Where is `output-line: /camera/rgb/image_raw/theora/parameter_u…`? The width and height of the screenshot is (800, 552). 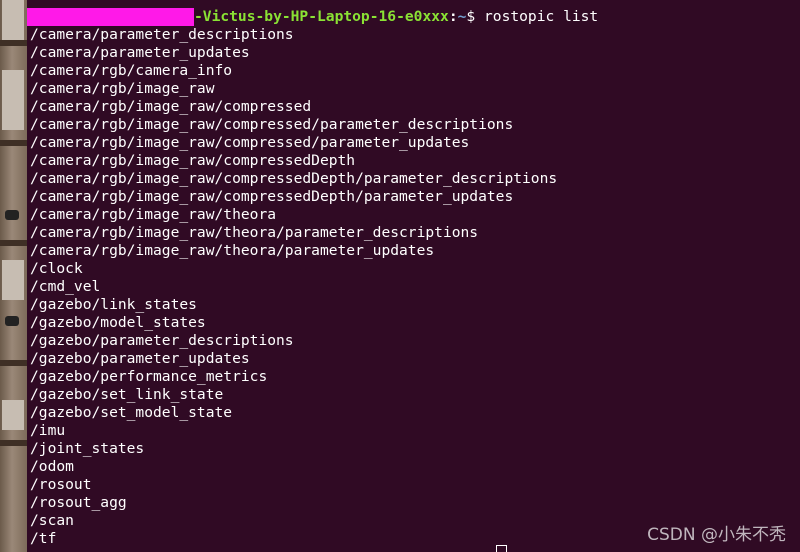 output-line: /camera/rgb/image_raw/theora/parameter_u… is located at coordinates (232, 250).